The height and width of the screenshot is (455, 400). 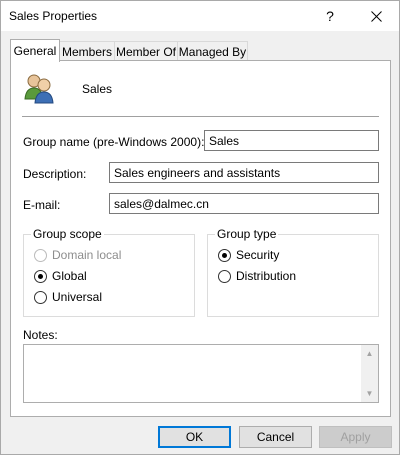 I want to click on group-type-title: Group type, so click(x=247, y=234).